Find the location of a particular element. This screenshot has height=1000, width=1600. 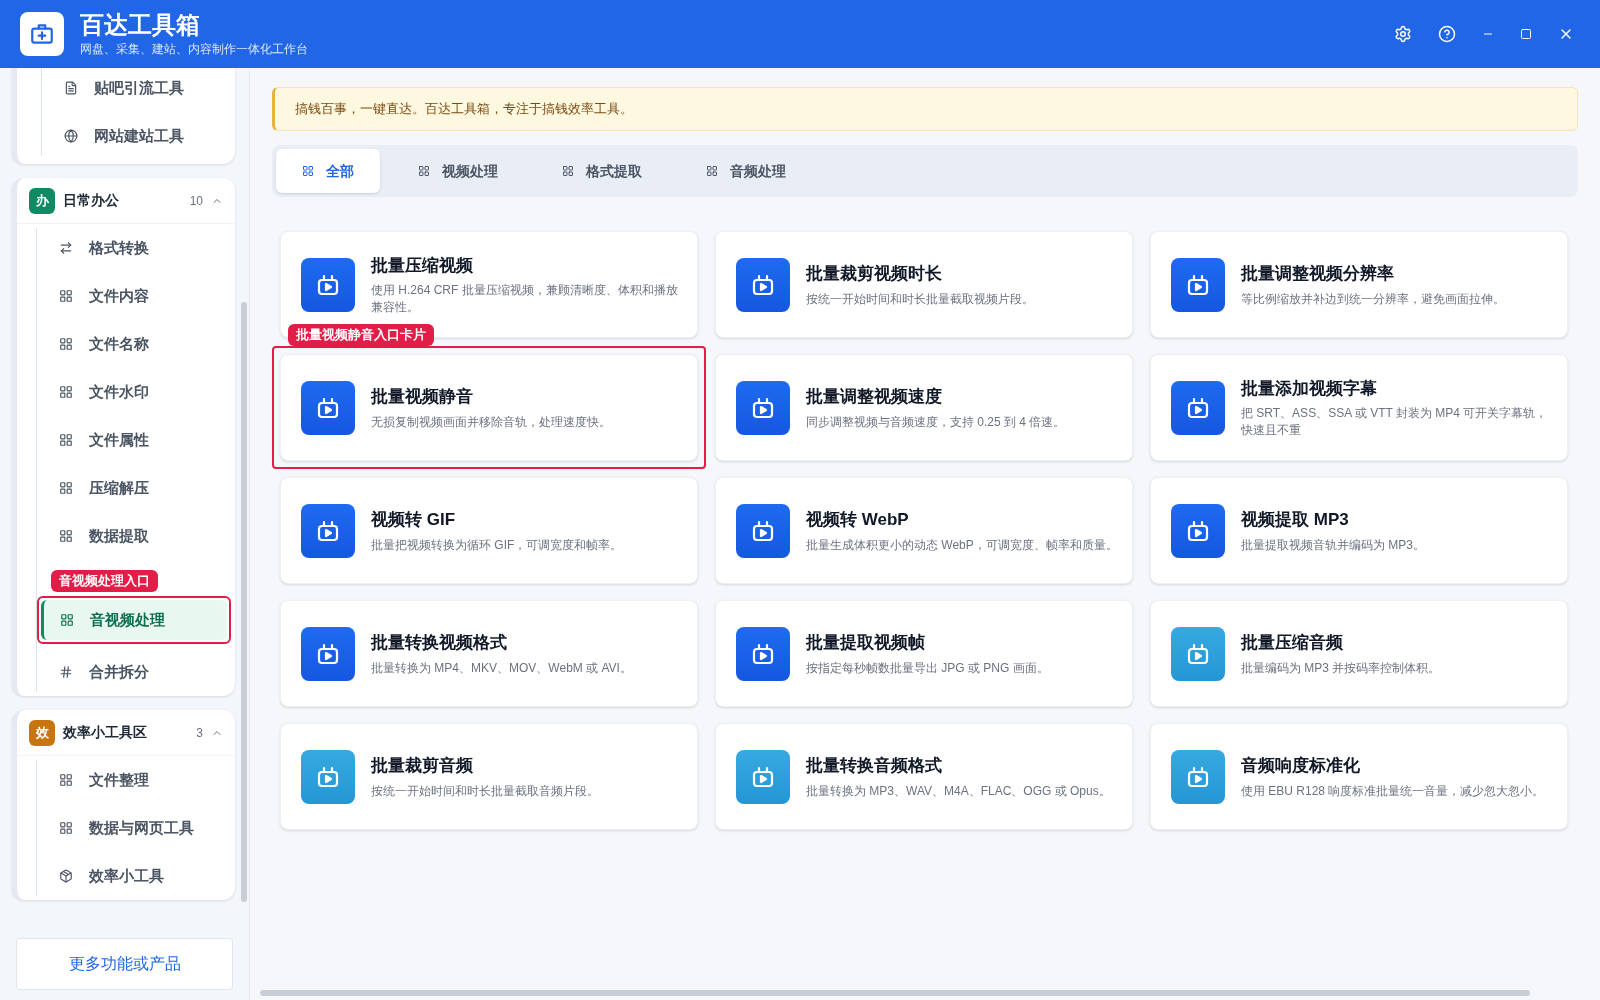

swap-icon is located at coordinates (66, 248).